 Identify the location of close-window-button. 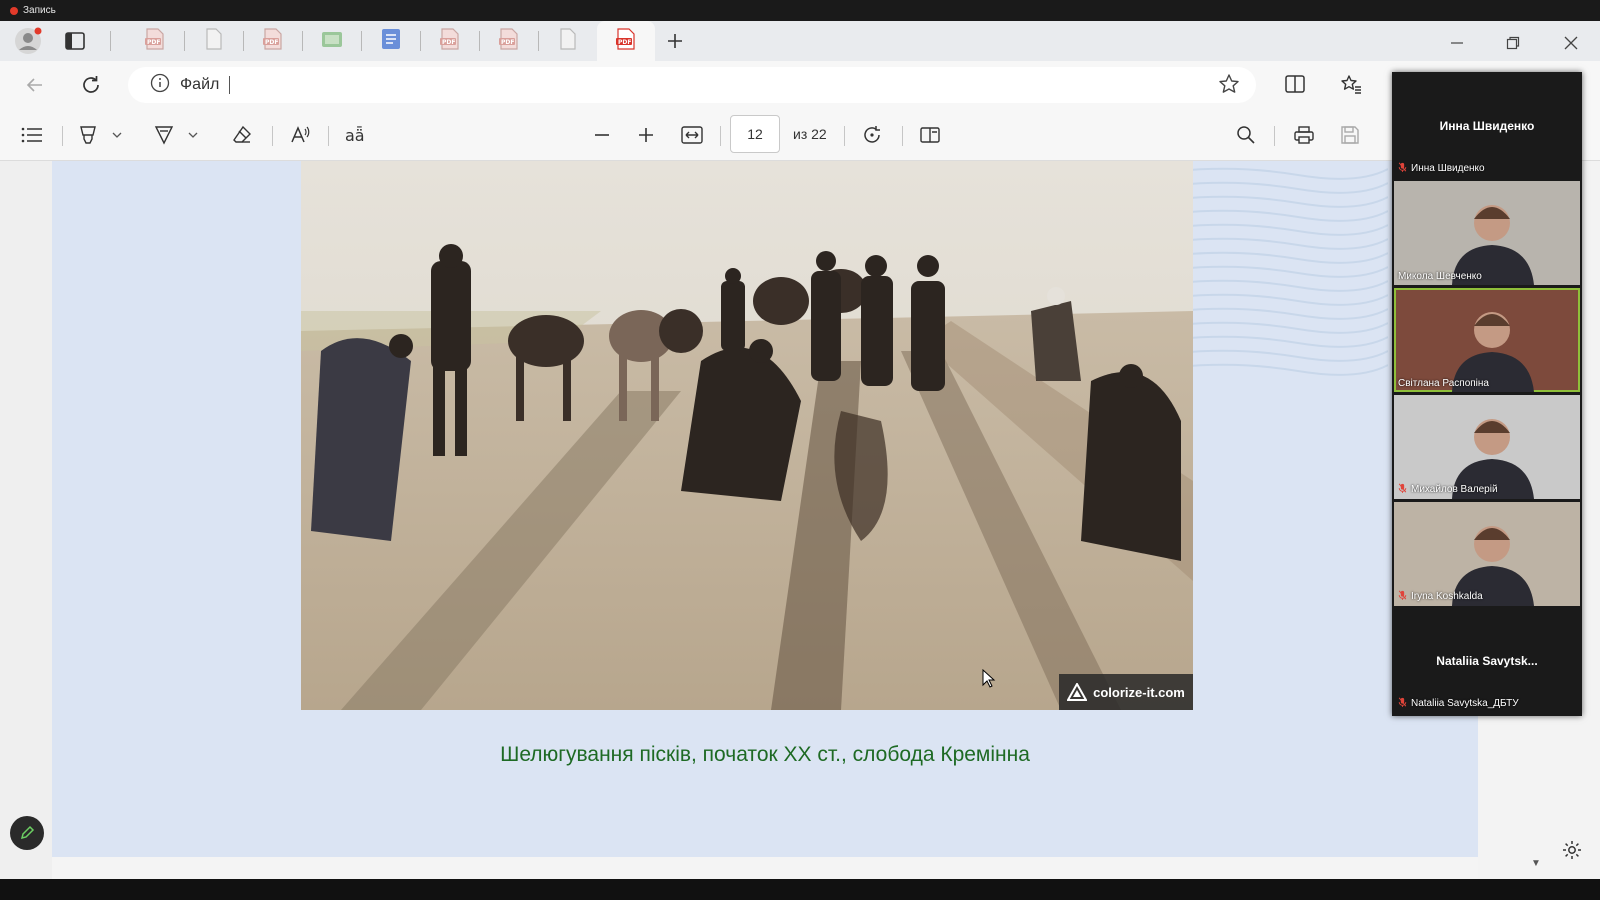
(1571, 43).